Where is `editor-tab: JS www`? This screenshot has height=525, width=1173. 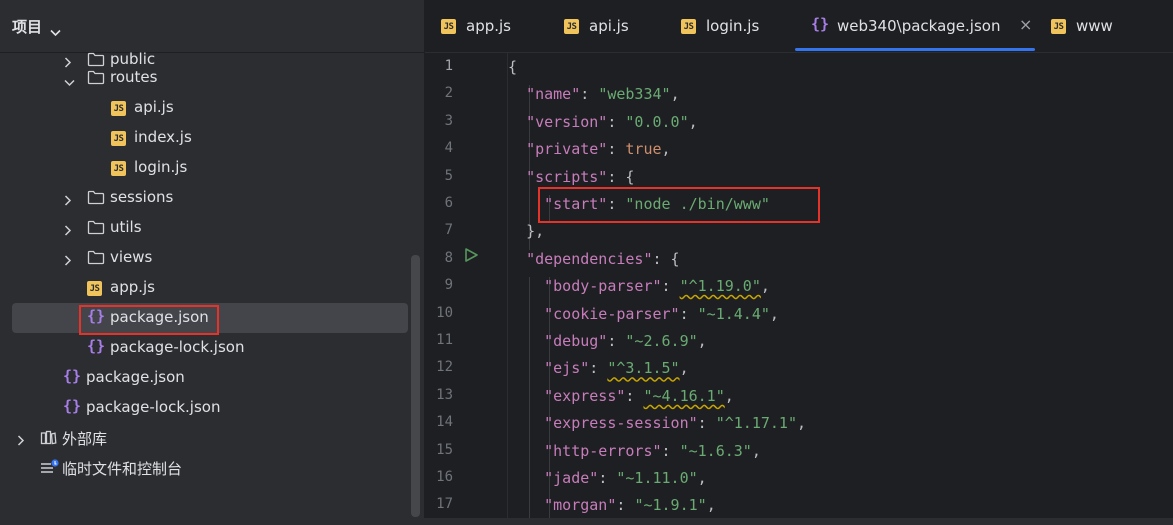 editor-tab: JS www is located at coordinates (1106, 26).